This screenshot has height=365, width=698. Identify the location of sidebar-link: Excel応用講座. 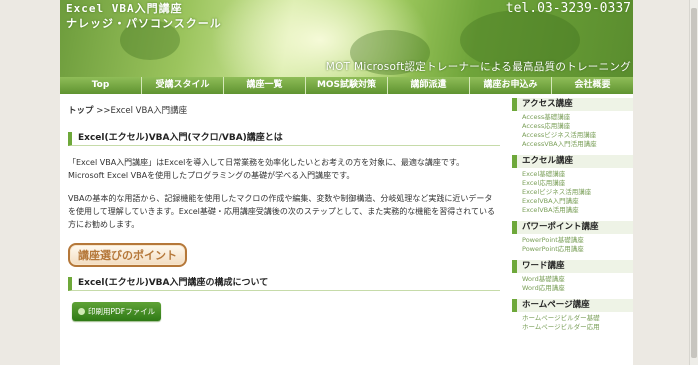
(577, 183).